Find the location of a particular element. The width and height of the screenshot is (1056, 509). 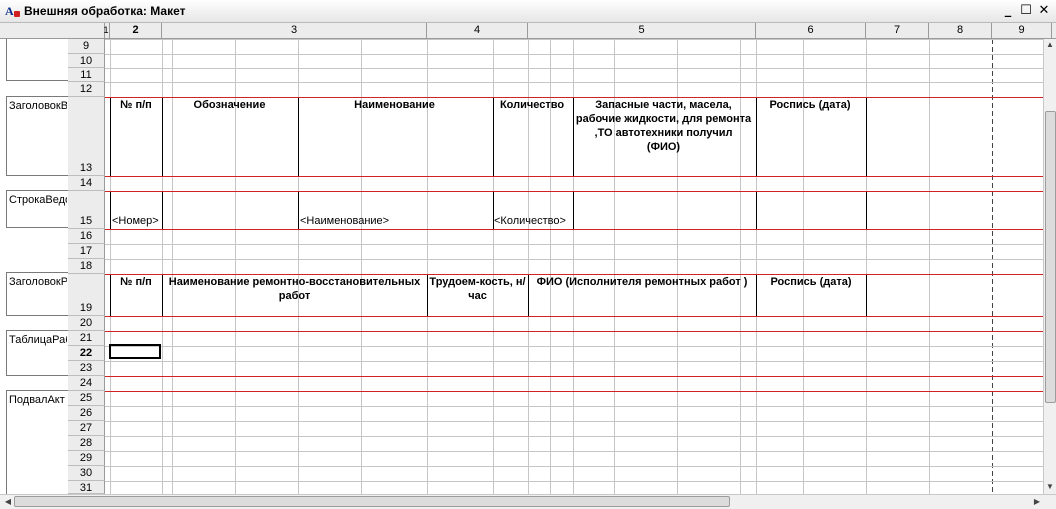

app-icon: A is located at coordinates (12, 11).